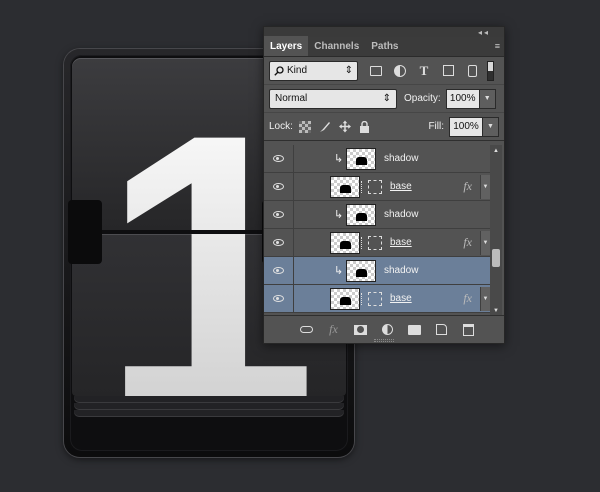  What do you see at coordinates (344, 126) in the screenshot?
I see `lock-position-icon` at bounding box center [344, 126].